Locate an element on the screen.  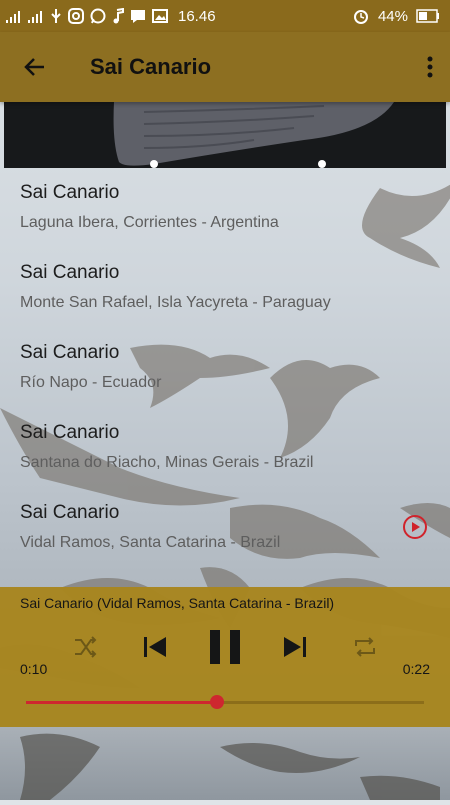
message-icon is located at coordinates (138, 16).